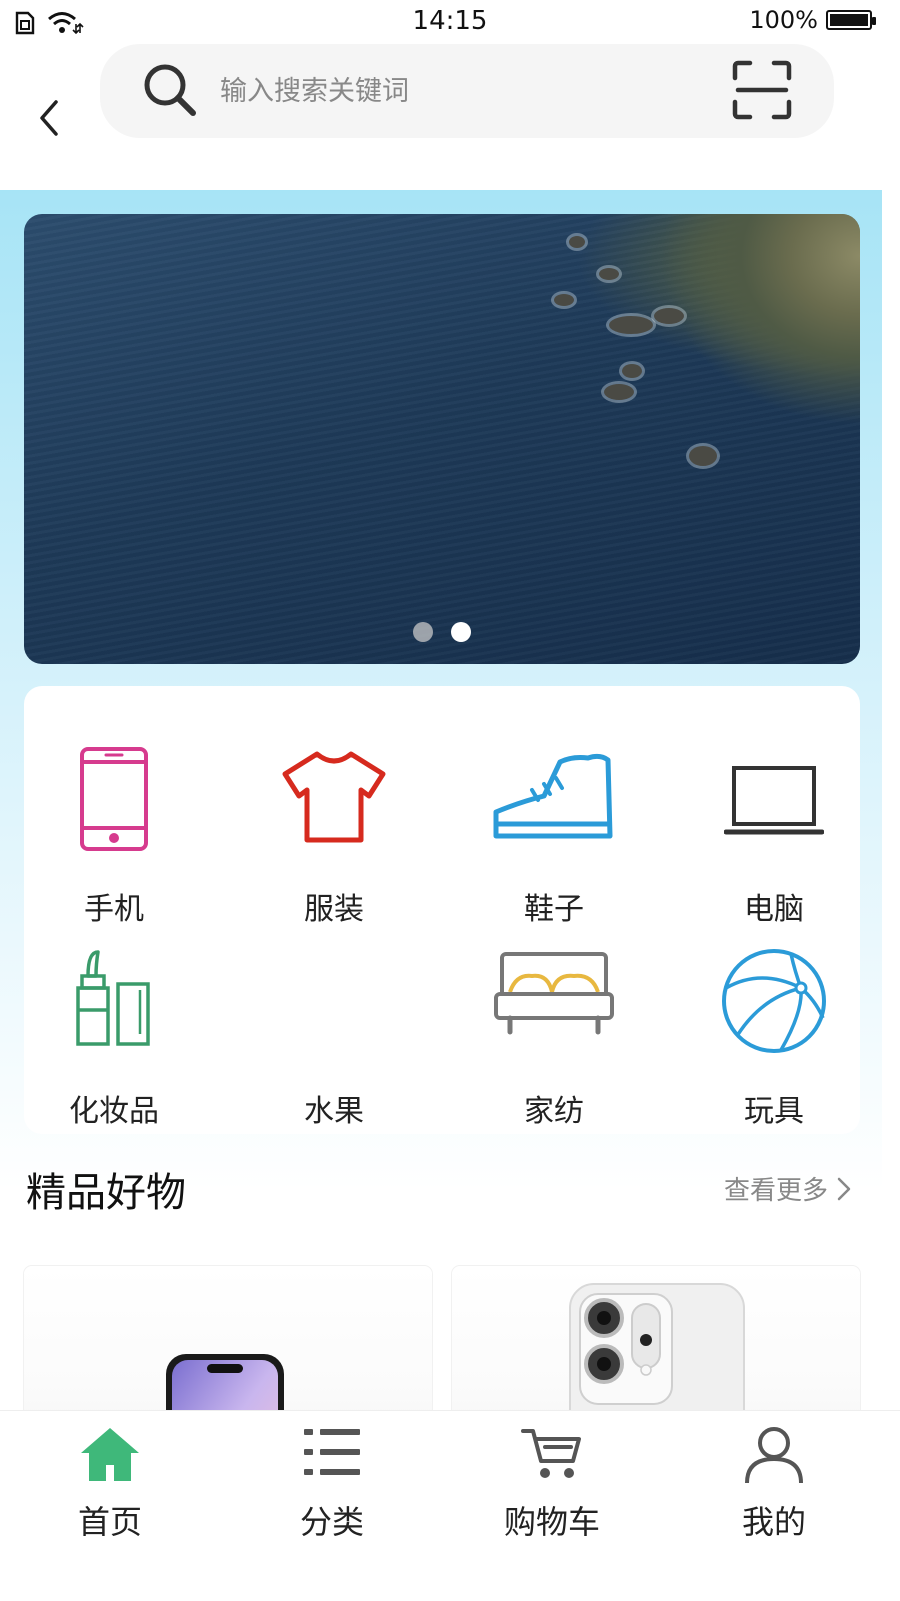 The width and height of the screenshot is (900, 1601). I want to click on search-bar, so click(467, 91).